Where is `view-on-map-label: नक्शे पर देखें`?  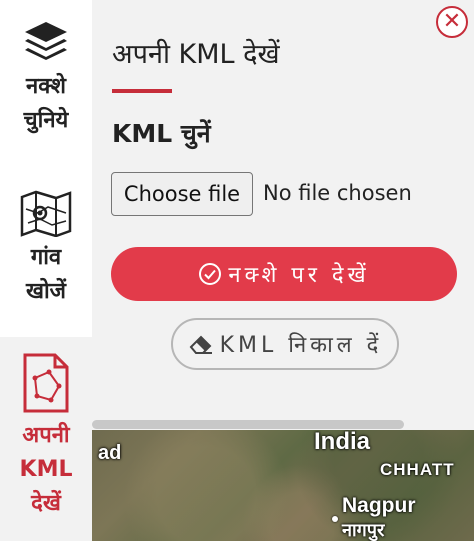
view-on-map-label: नक्शे पर देखें is located at coordinates (299, 275).